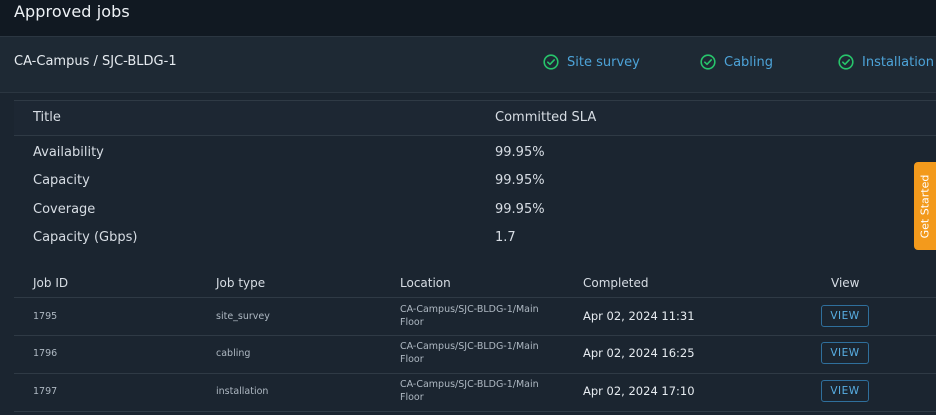 This screenshot has height=415, width=936. Describe the element at coordinates (546, 117) in the screenshot. I see `sla-header-committed: Committed SLA` at that location.